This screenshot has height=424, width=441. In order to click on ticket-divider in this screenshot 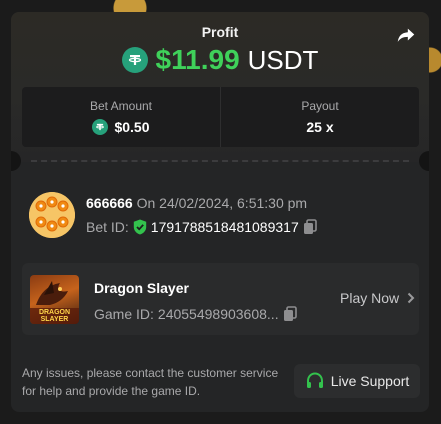, I will do `click(220, 161)`.